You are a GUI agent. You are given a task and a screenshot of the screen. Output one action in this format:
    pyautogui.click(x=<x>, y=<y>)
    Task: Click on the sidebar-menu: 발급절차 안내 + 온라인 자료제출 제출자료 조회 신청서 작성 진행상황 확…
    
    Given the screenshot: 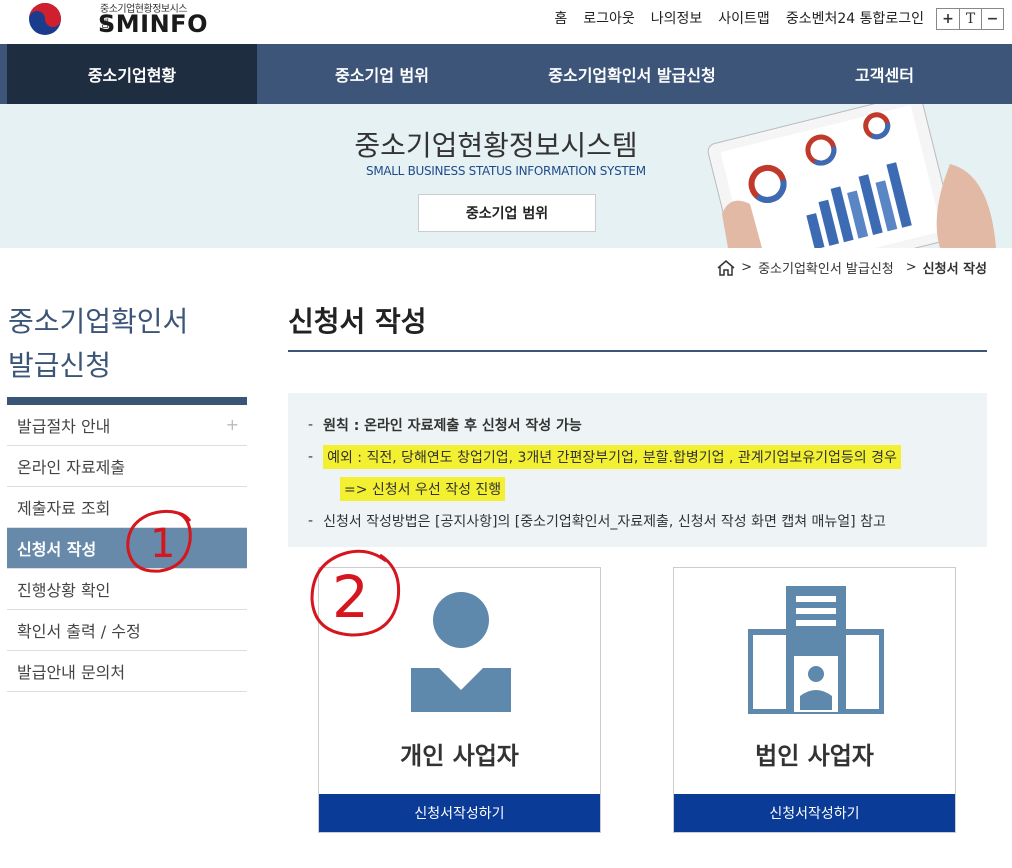 What is the action you would take?
    pyautogui.click(x=127, y=548)
    